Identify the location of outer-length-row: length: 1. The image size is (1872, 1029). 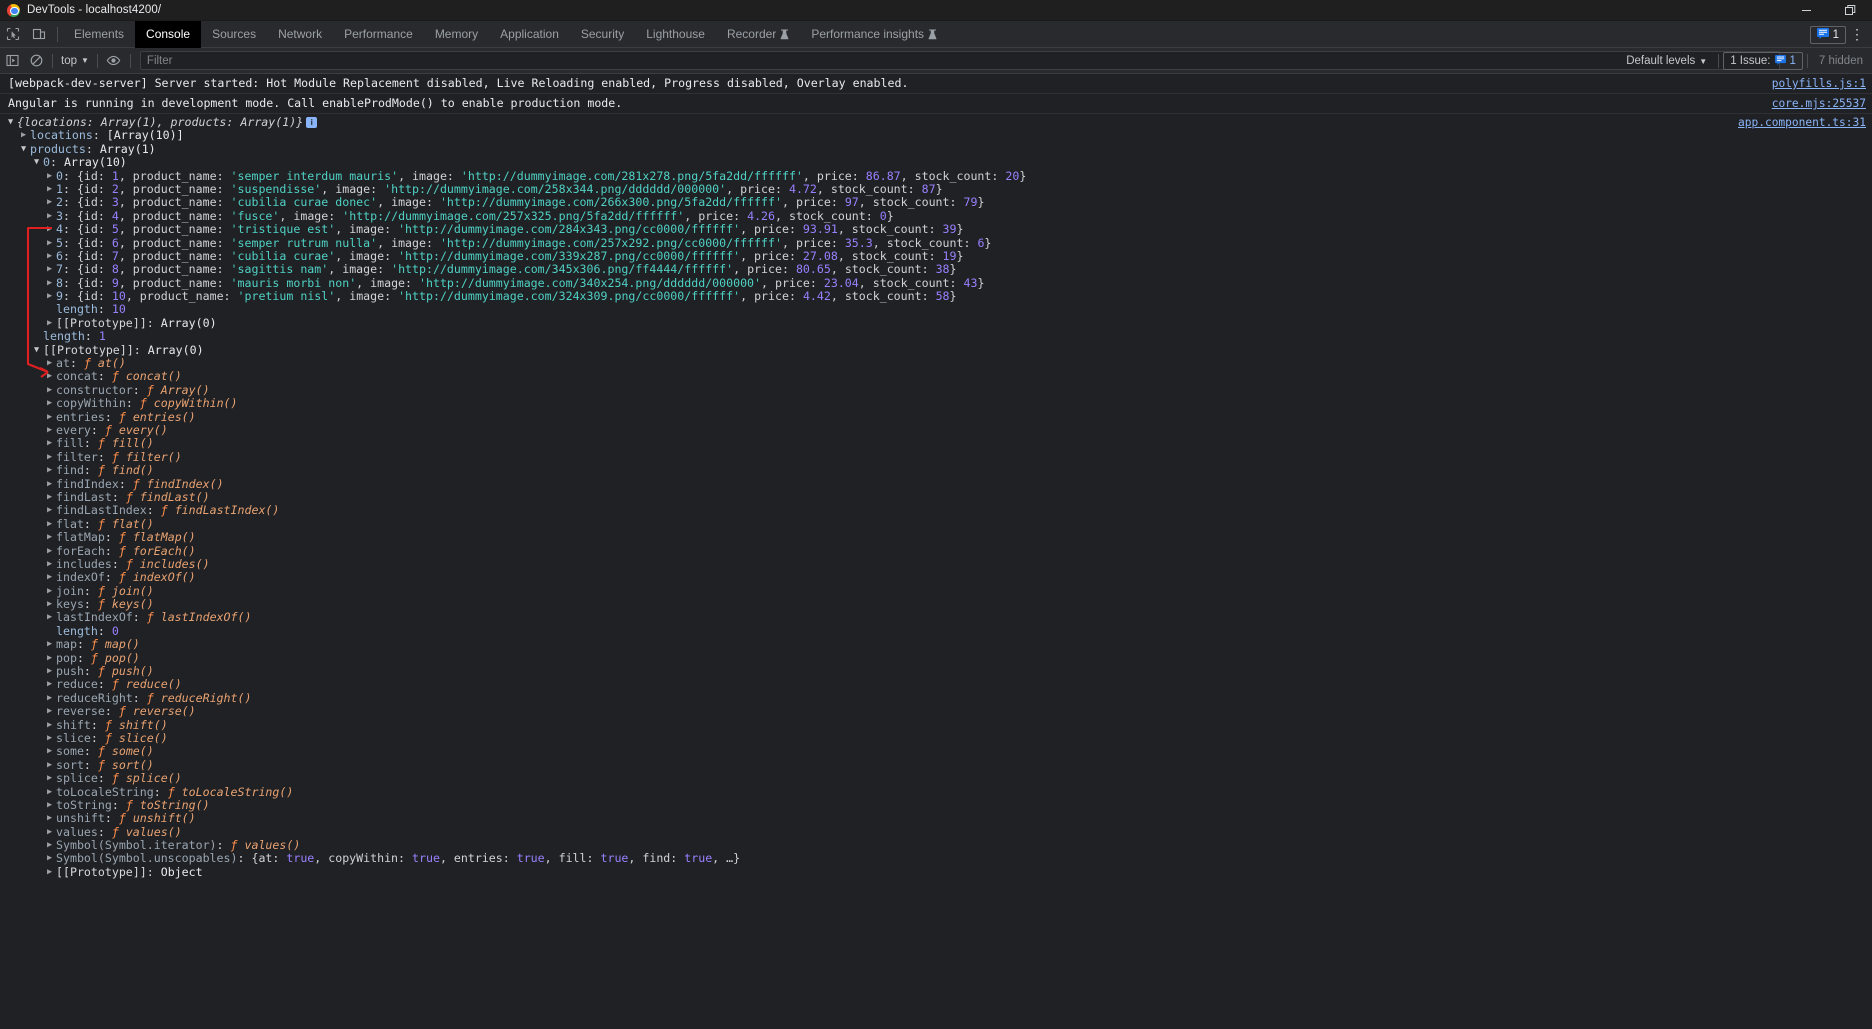
(940, 336).